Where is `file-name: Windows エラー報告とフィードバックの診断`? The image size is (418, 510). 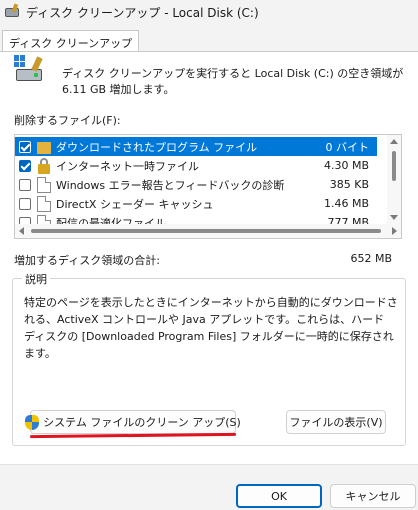 file-name: Windows エラー報告とフィードバックの診断 is located at coordinates (170, 185).